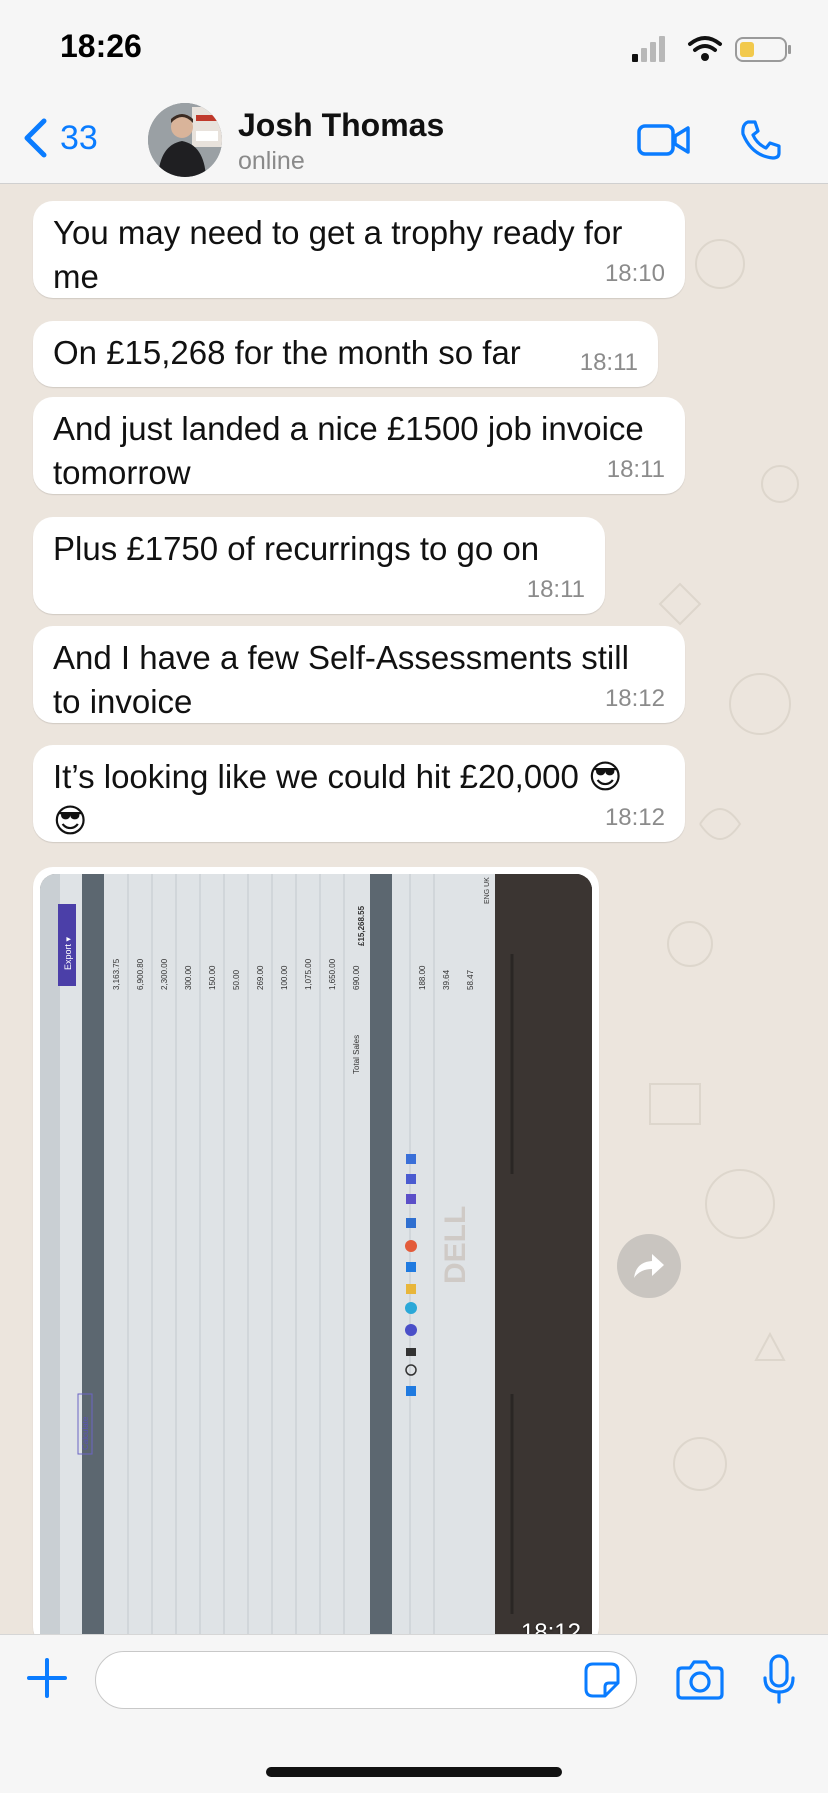 This screenshot has width=828, height=1793. What do you see at coordinates (455, 1245) in the screenshot?
I see `laptop-brand: DELL` at bounding box center [455, 1245].